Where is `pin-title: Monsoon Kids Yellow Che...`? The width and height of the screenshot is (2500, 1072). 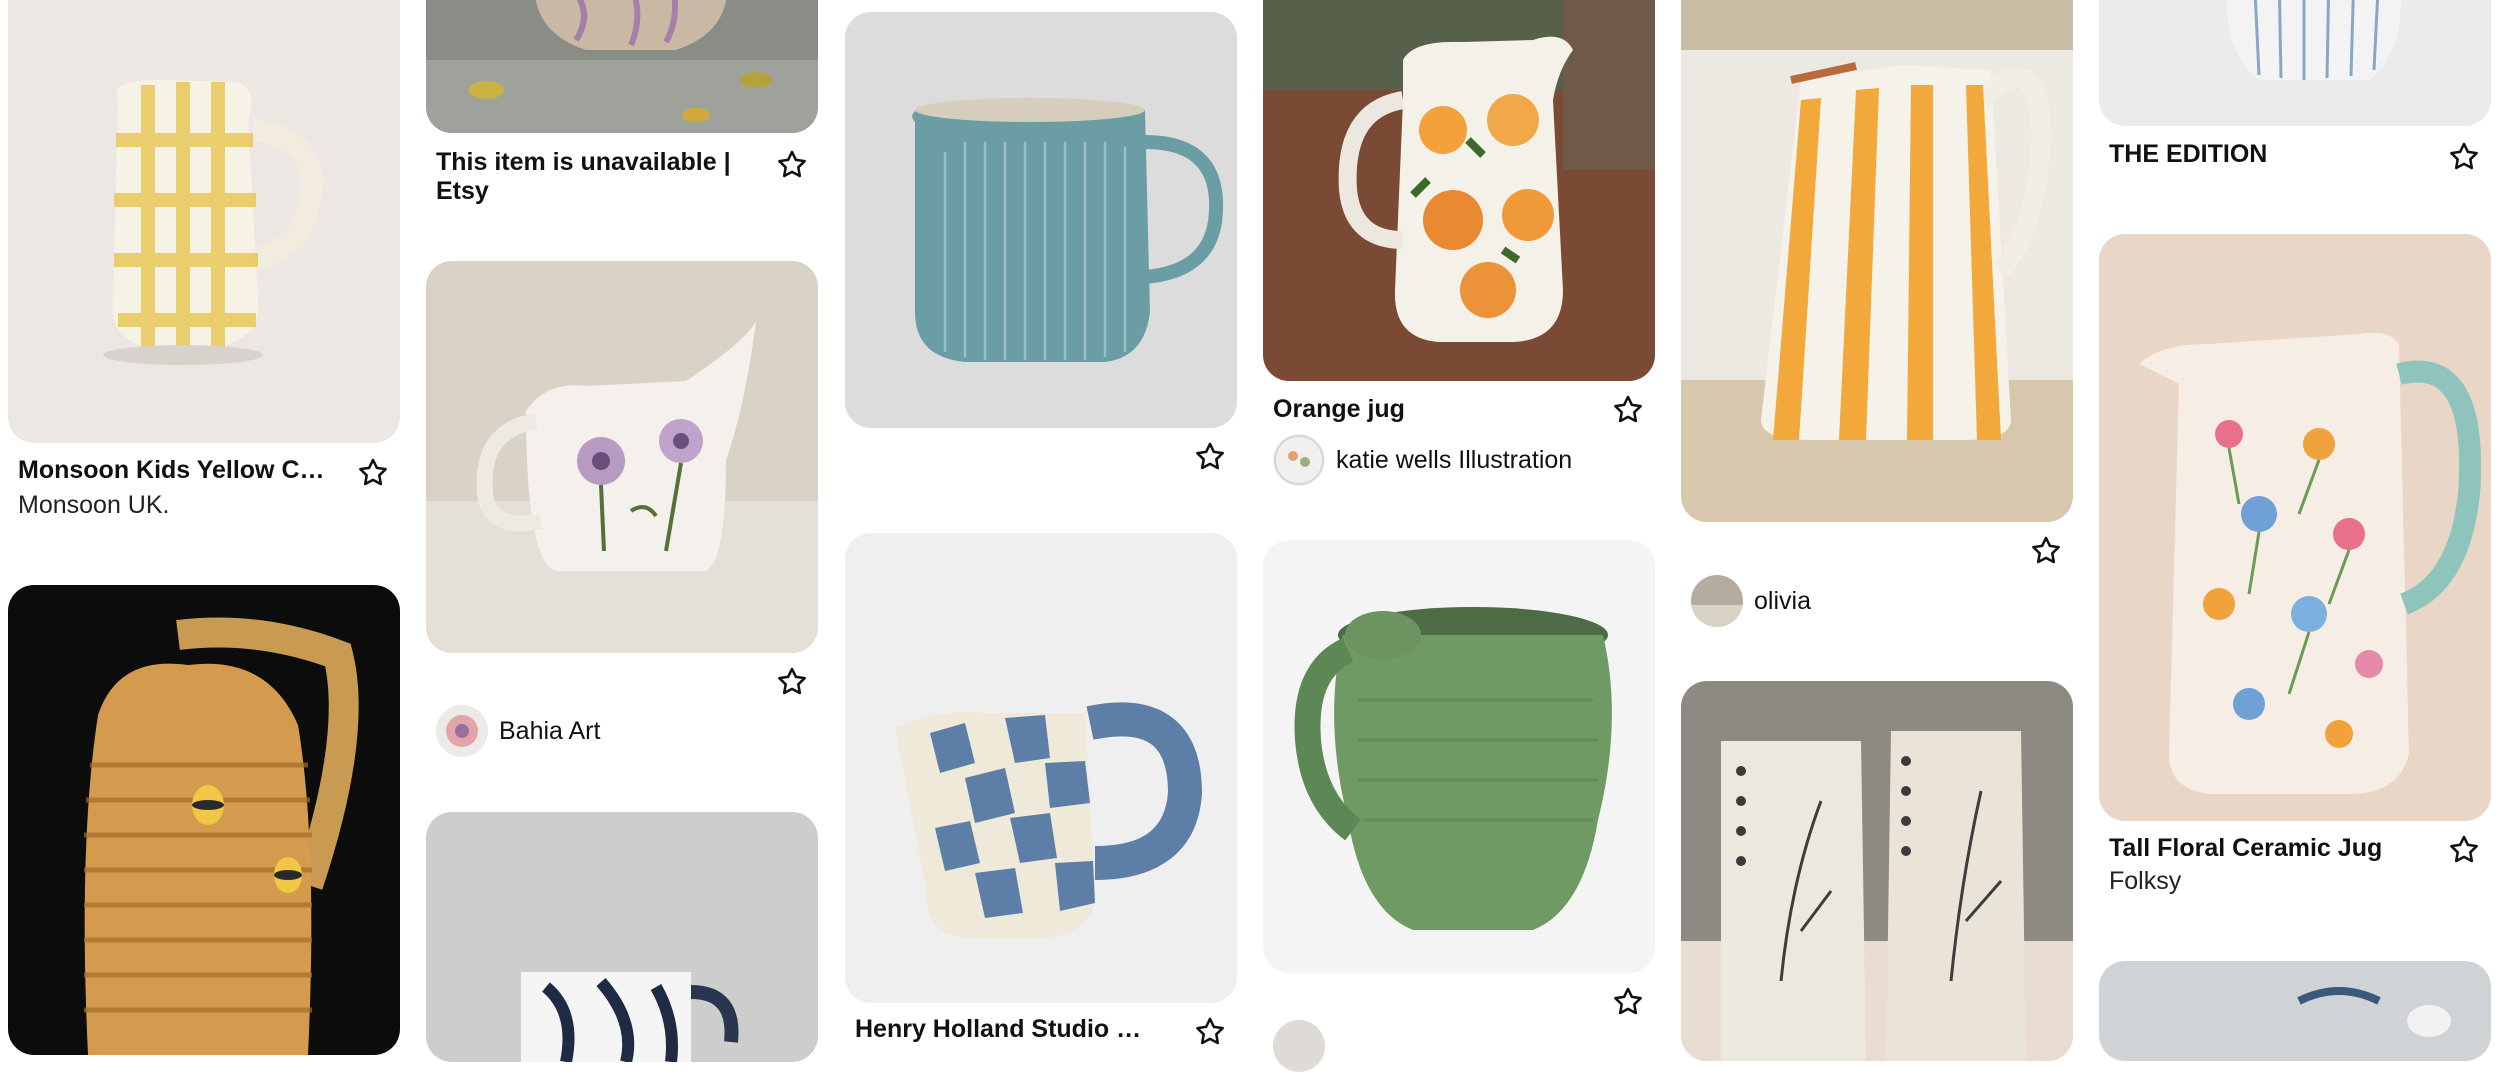
pin-title: Monsoon Kids Yellow Che... is located at coordinates (178, 470).